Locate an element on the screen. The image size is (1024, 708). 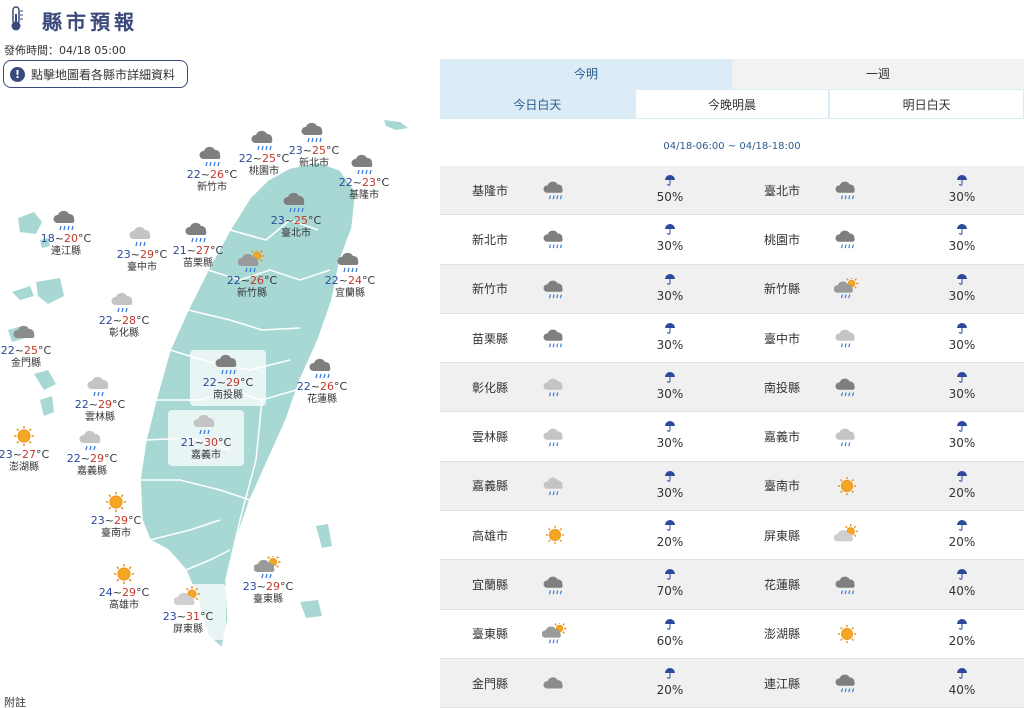
forecast-cell: 宜蘭縣 70% is located at coordinates (586, 584).